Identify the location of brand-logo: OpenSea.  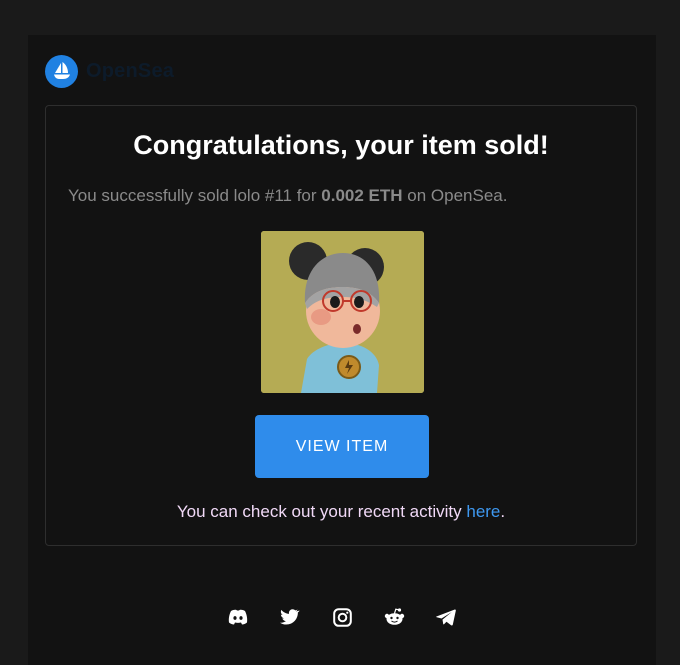
(109, 71).